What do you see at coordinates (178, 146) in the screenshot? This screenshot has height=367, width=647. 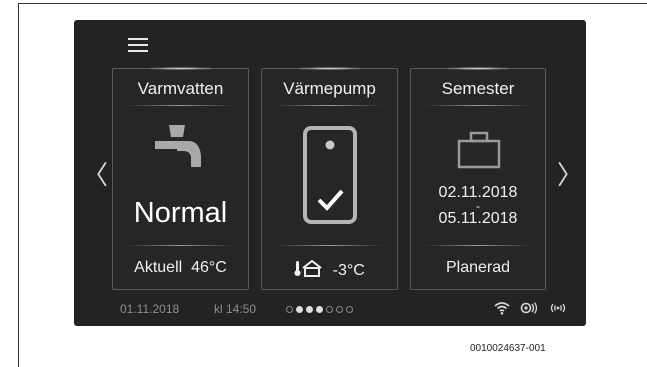 I see `faucet-icon` at bounding box center [178, 146].